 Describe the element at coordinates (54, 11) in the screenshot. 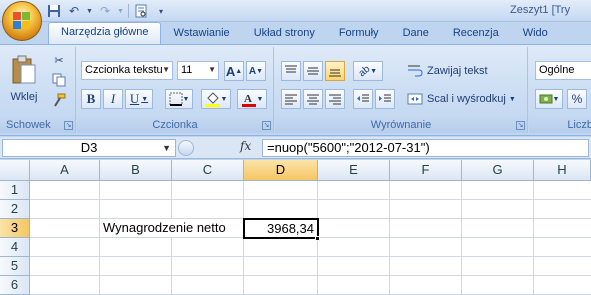

I see `save-icon` at that location.